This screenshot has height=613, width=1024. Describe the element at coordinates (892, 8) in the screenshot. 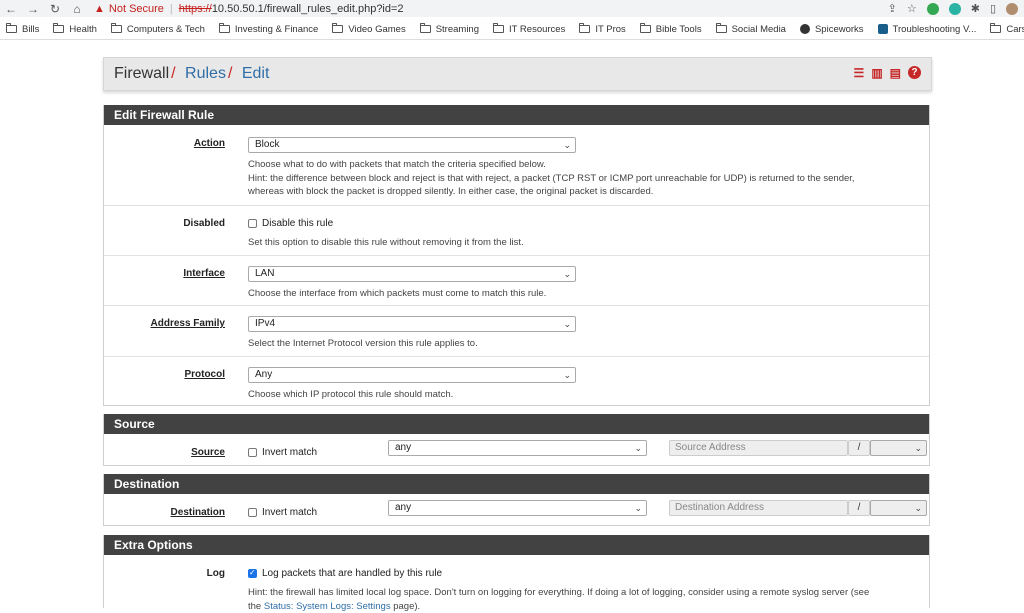

I see `share-icon: ⇪` at that location.